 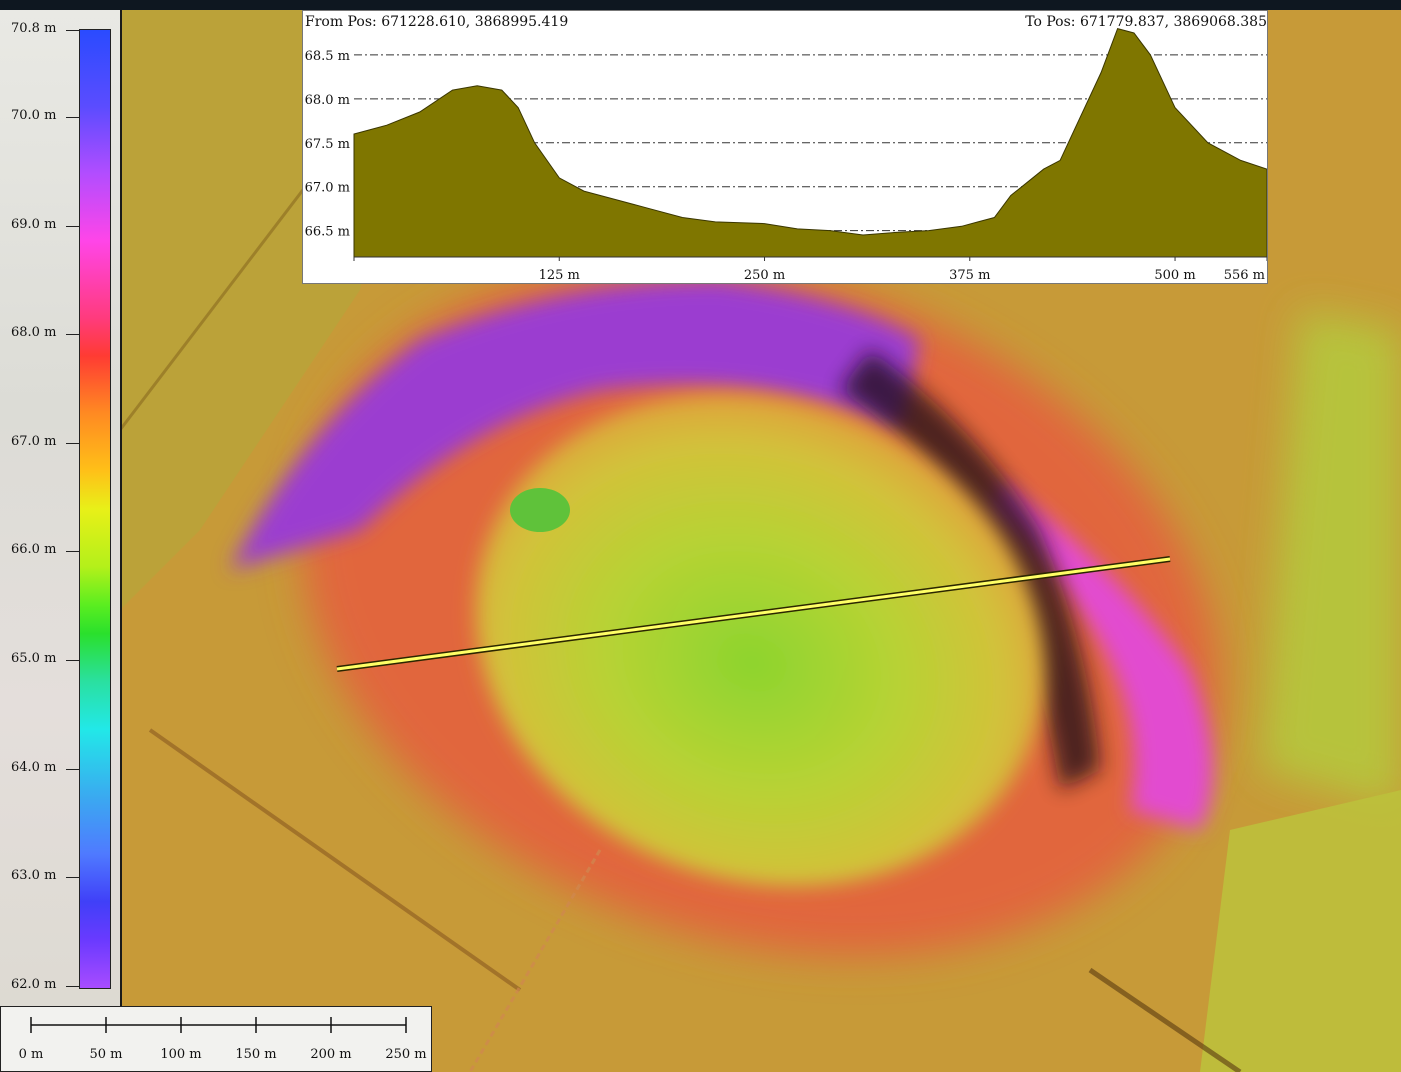 What do you see at coordinates (256, 1054) in the screenshot?
I see `scale-label: 150 m` at bounding box center [256, 1054].